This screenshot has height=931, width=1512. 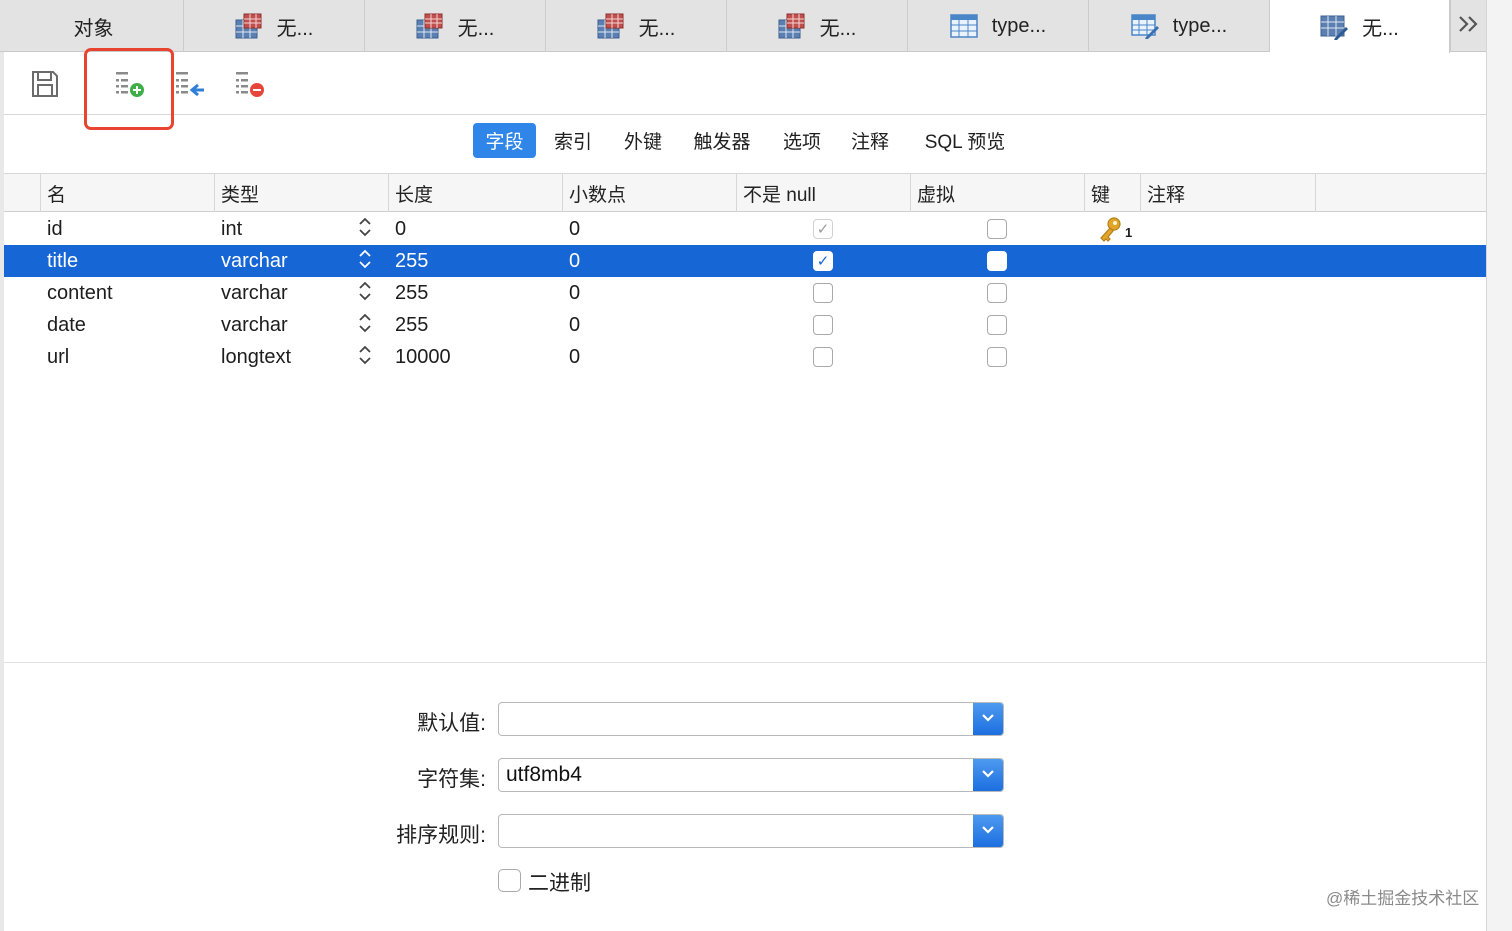 What do you see at coordinates (423, 357) in the screenshot?
I see `field-length: 10000` at bounding box center [423, 357].